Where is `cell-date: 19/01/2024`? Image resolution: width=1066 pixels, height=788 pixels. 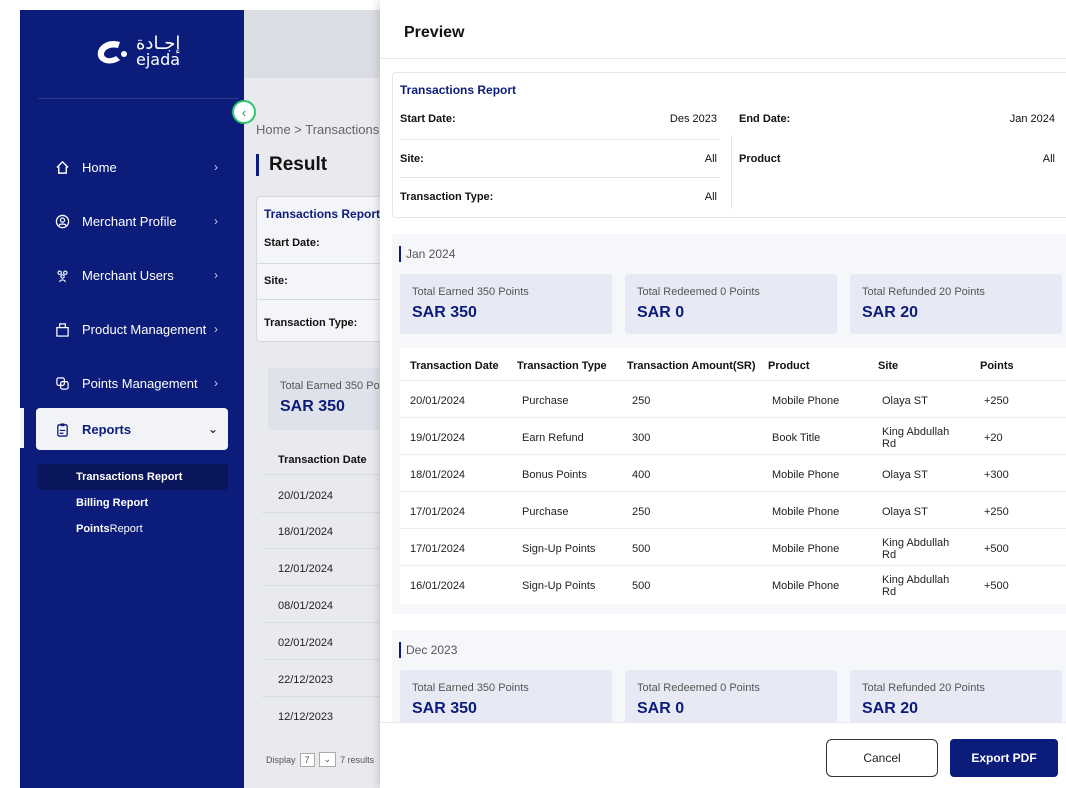 cell-date: 19/01/2024 is located at coordinates (438, 438).